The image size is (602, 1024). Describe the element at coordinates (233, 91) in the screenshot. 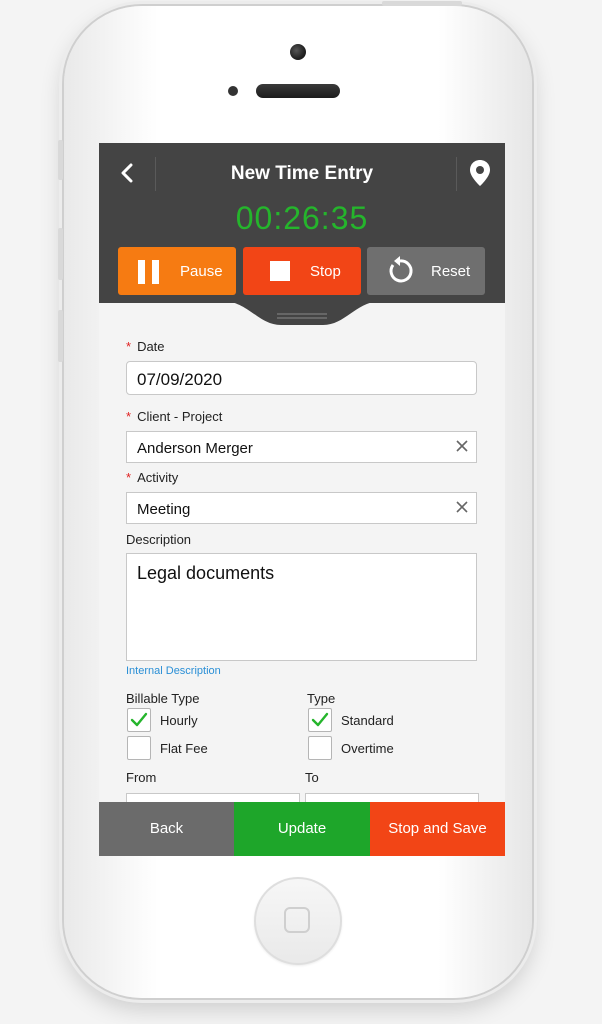

I see `proximity-sensor` at that location.